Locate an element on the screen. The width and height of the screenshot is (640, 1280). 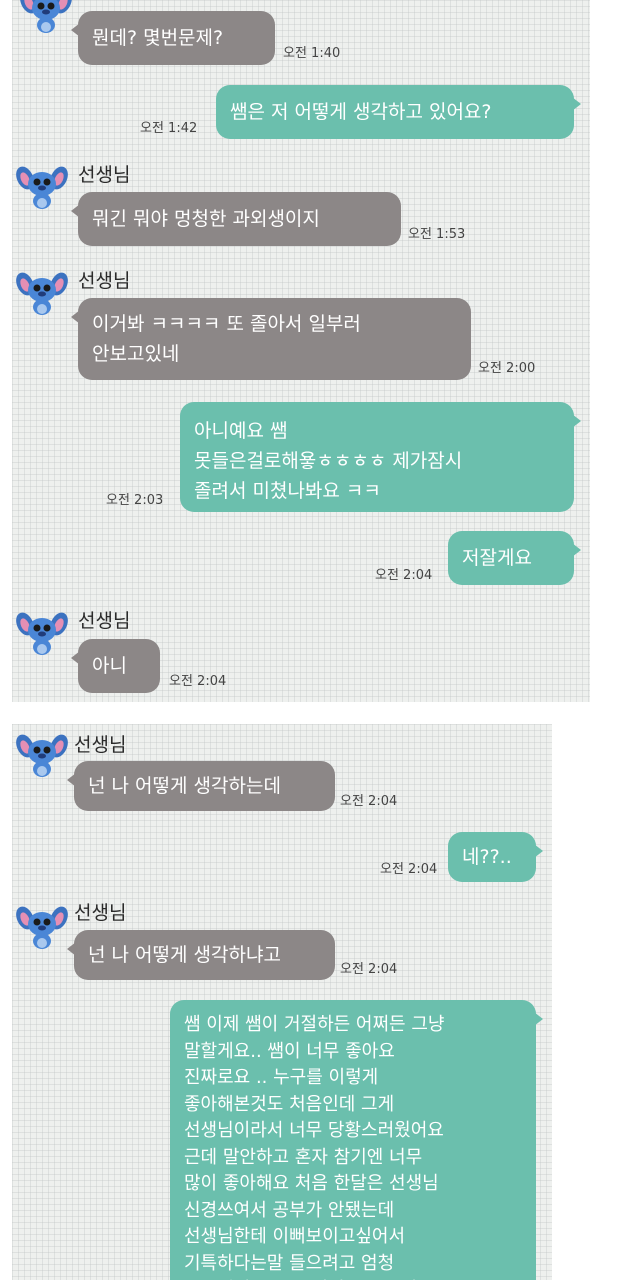
received-message-bubble: 아니 is located at coordinates (115, 666).